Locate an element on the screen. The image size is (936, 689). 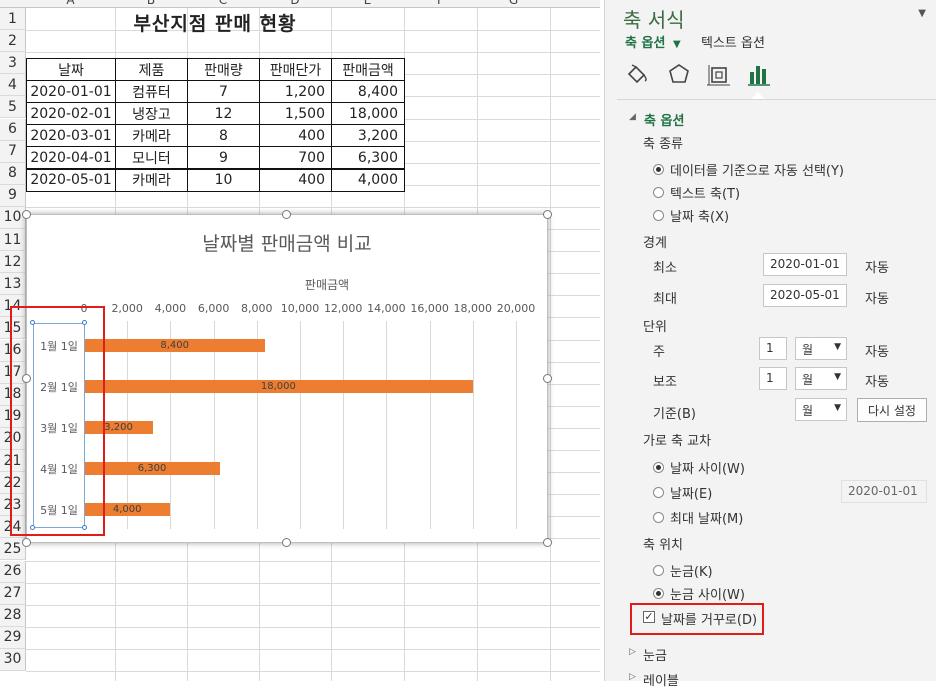
column-header: C is located at coordinates (223, 3).